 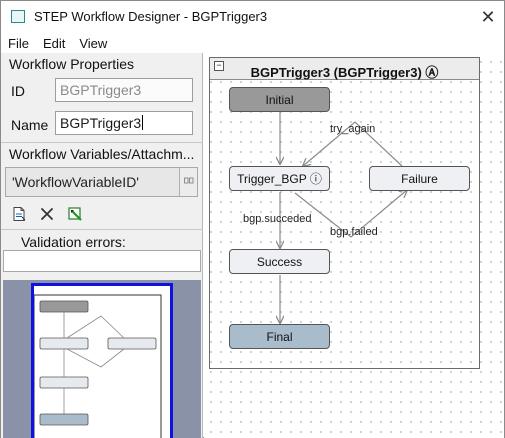 I want to click on node-final: Final, so click(x=279, y=336).